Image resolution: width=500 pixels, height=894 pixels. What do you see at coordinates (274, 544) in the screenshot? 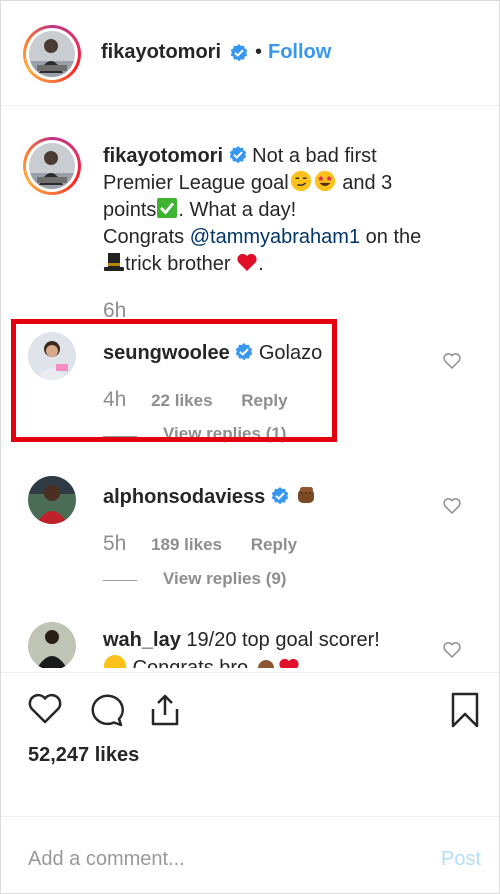
I see `reply-button: Reply` at bounding box center [274, 544].